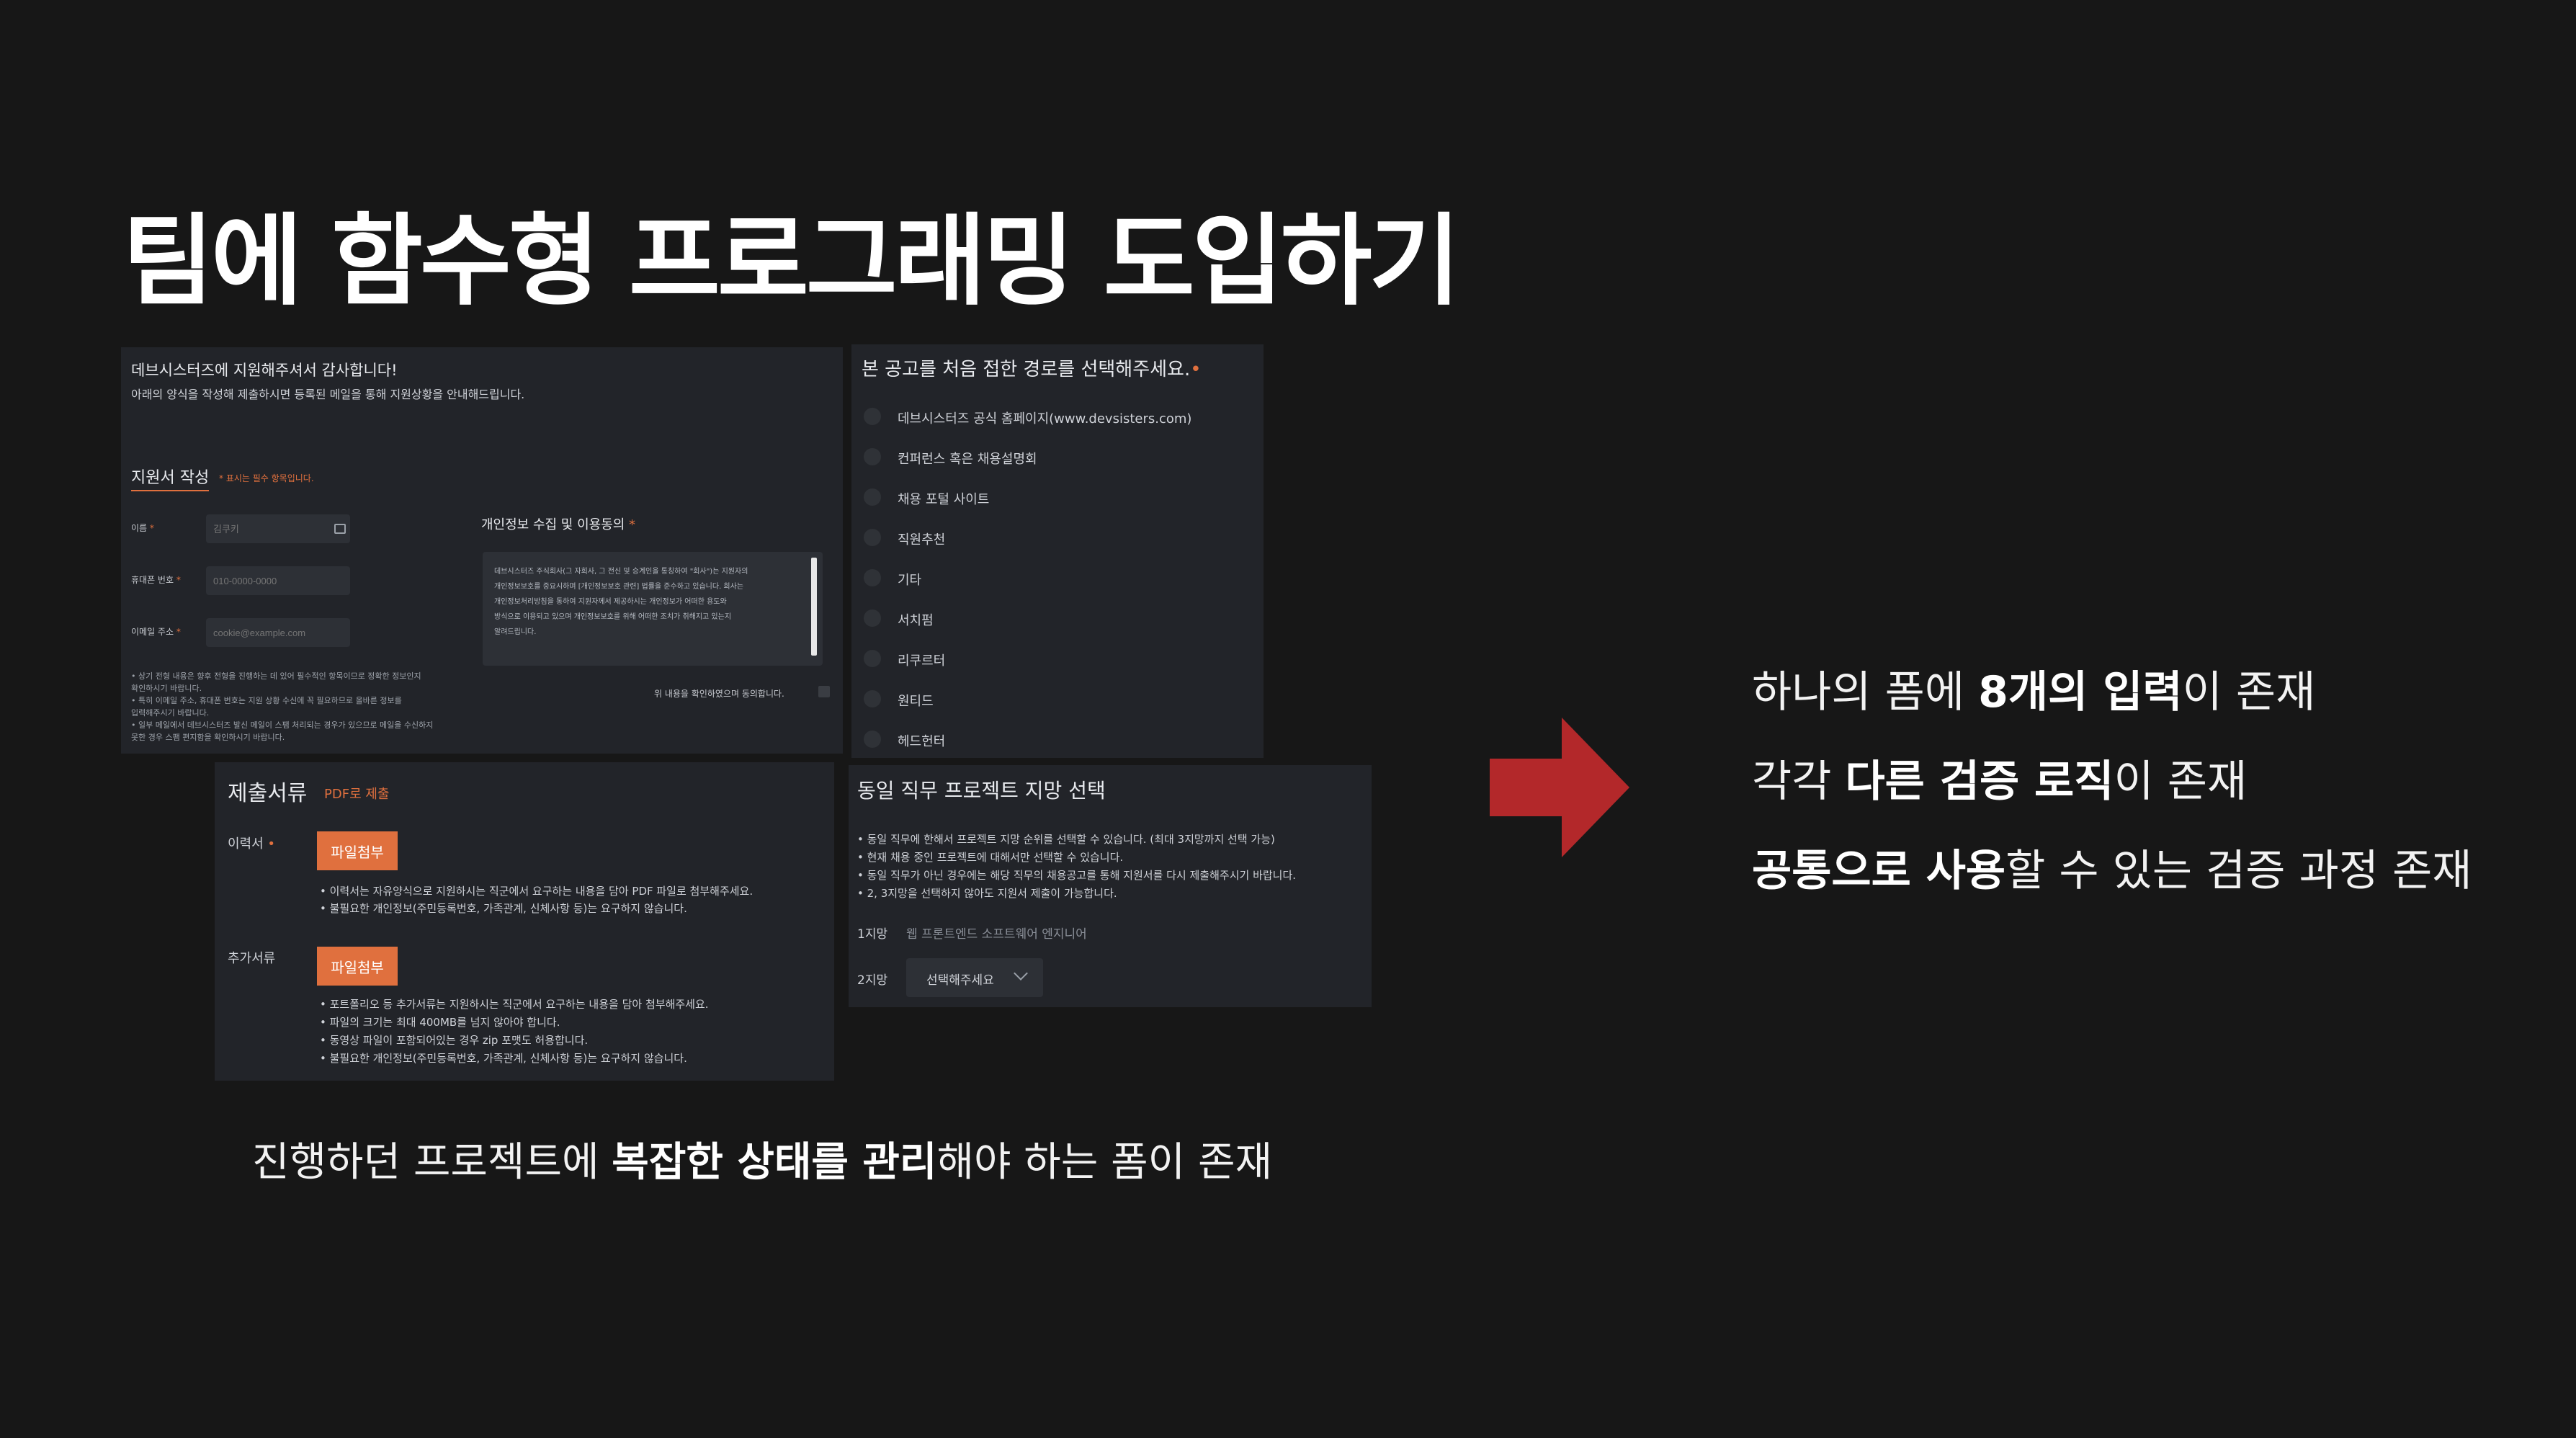 The height and width of the screenshot is (1438, 2576). I want to click on source-option-label: 직원추천, so click(922, 540).